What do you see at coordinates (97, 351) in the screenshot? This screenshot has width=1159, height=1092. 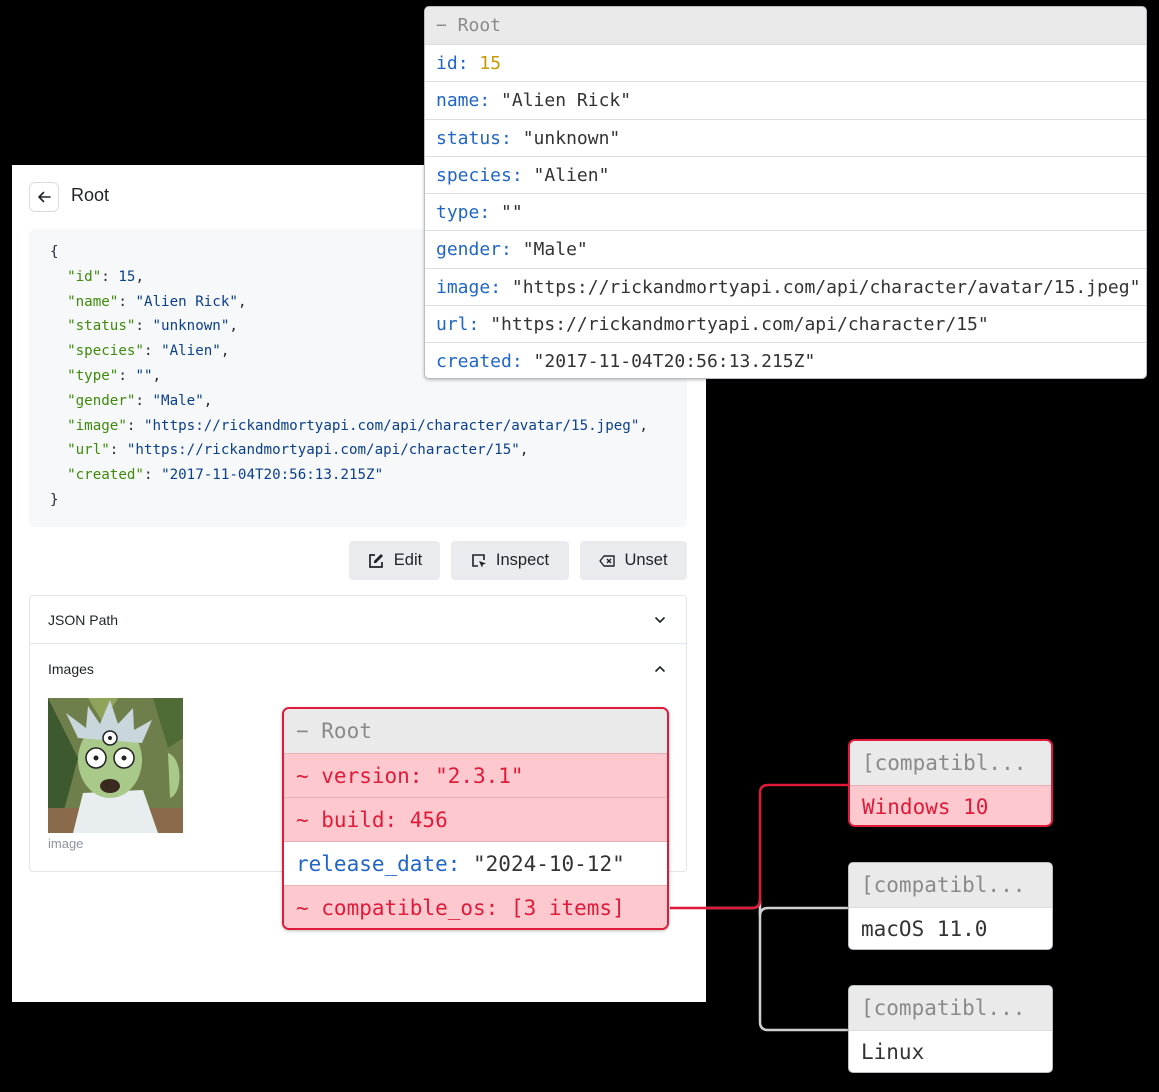 I see `code-token: "species"` at bounding box center [97, 351].